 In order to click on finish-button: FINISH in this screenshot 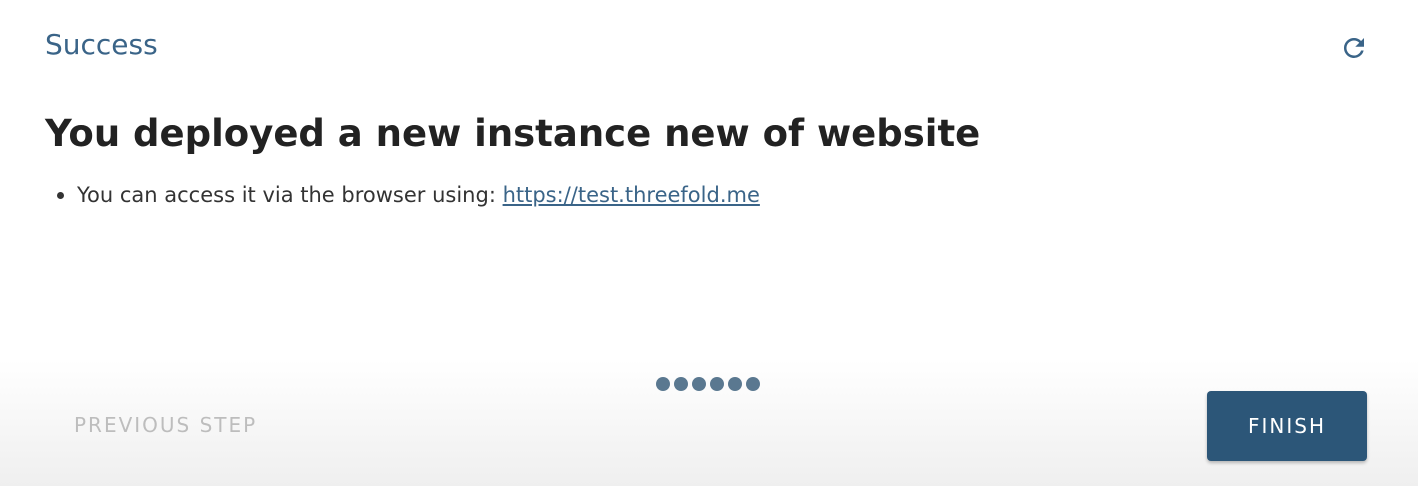, I will do `click(1287, 426)`.